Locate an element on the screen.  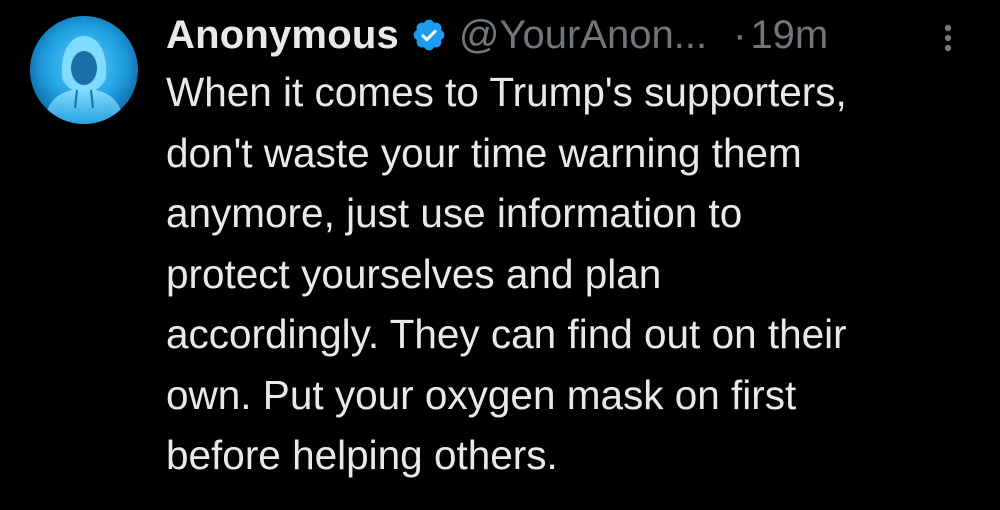
more-options-icon is located at coordinates (948, 38).